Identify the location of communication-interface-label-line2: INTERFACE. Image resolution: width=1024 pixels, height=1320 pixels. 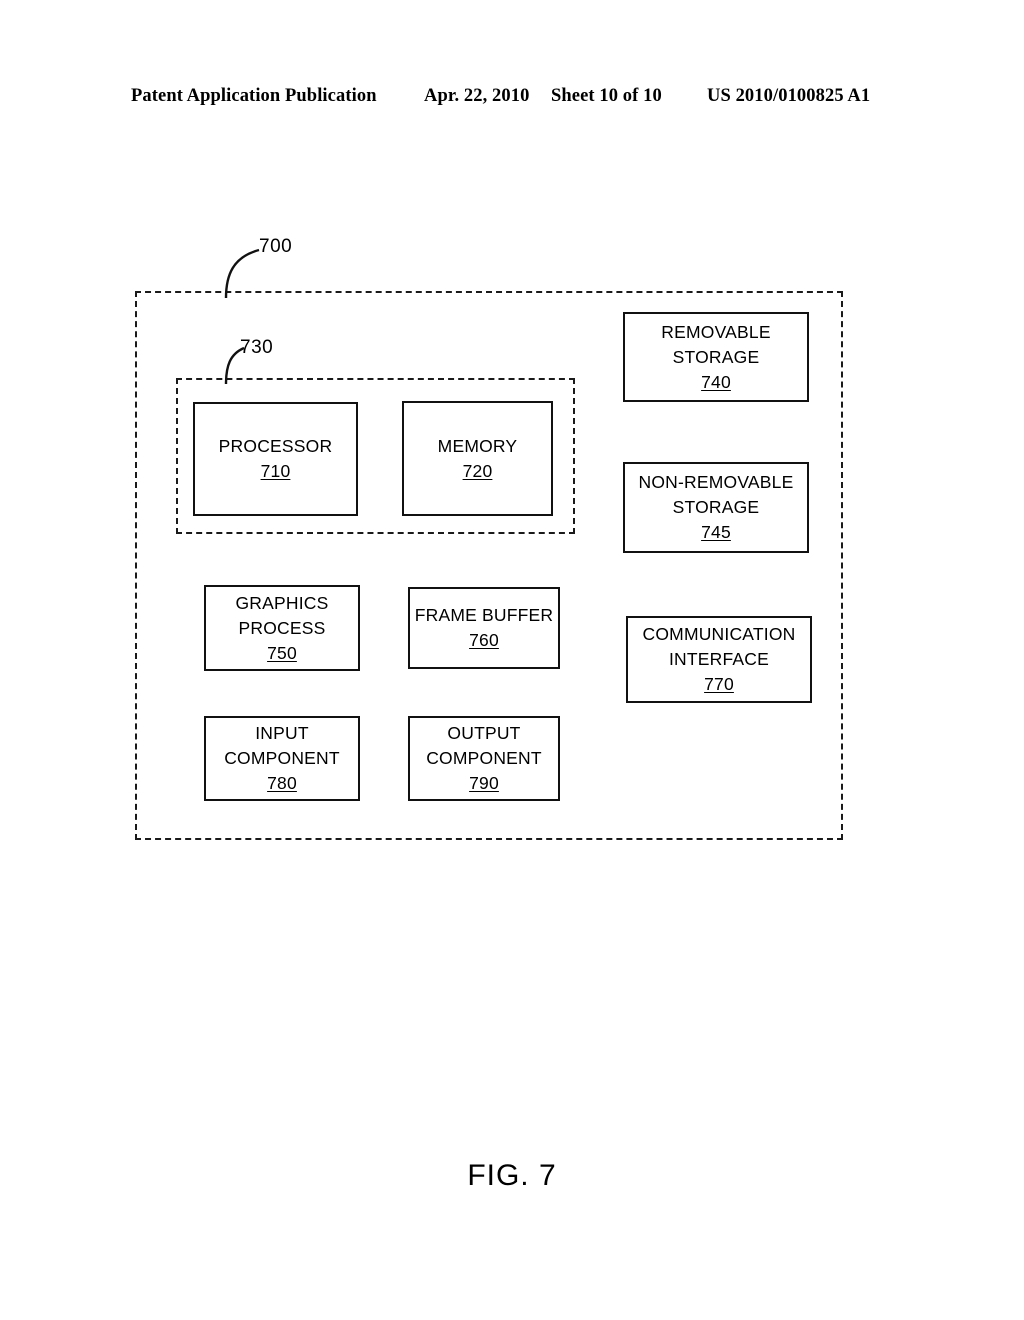
(718, 659).